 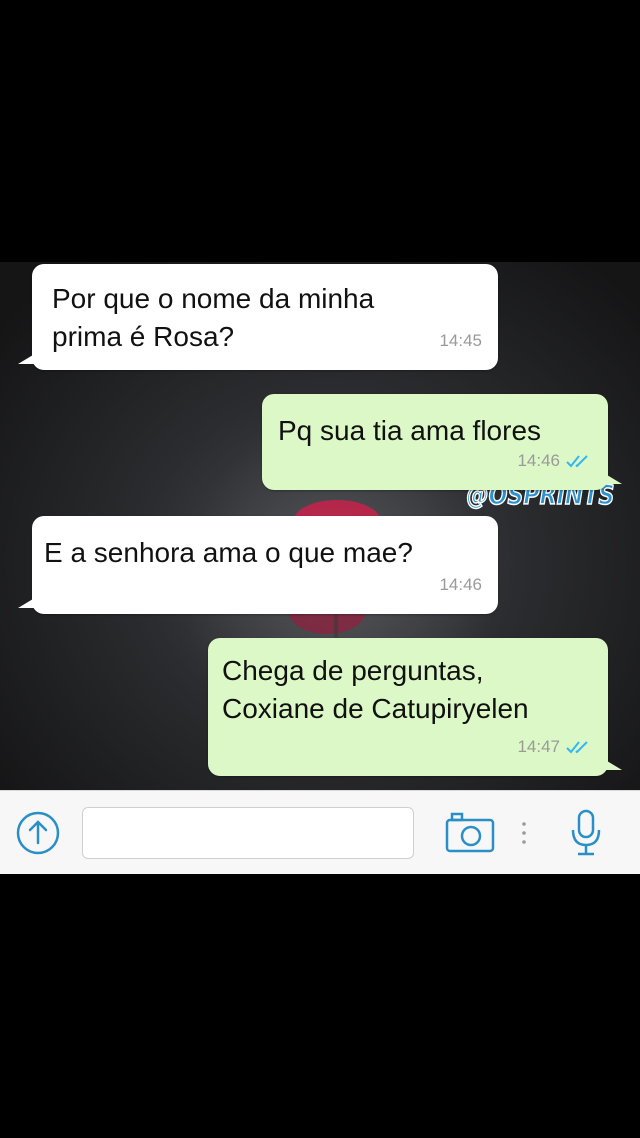 What do you see at coordinates (410, 430) in the screenshot?
I see `message-text: Pq sua tia ama flores` at bounding box center [410, 430].